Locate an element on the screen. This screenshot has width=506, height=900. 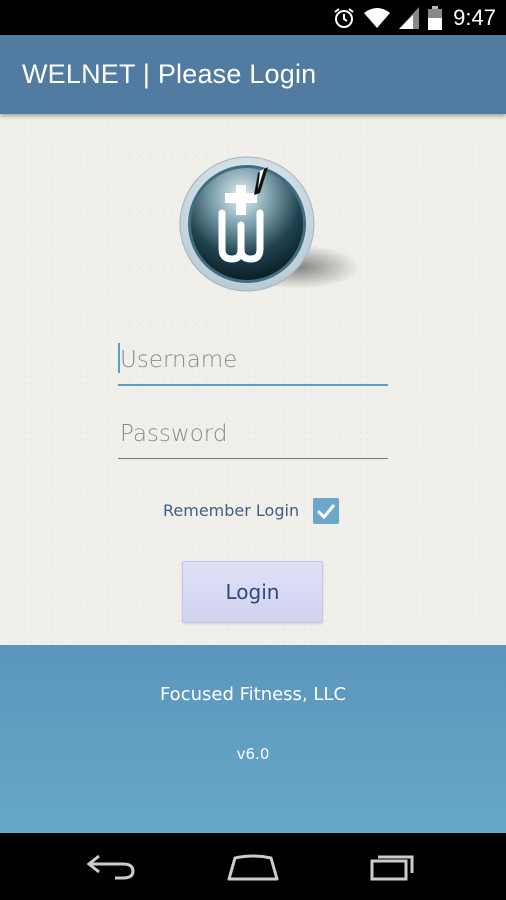
wifi-icon is located at coordinates (377, 18).